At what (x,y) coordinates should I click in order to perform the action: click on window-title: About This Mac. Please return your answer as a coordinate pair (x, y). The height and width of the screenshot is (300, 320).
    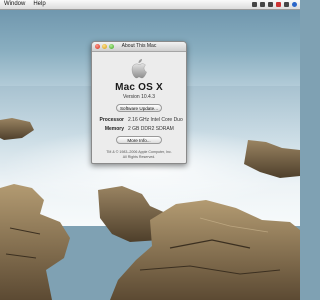
    Looking at the image, I should click on (139, 46).